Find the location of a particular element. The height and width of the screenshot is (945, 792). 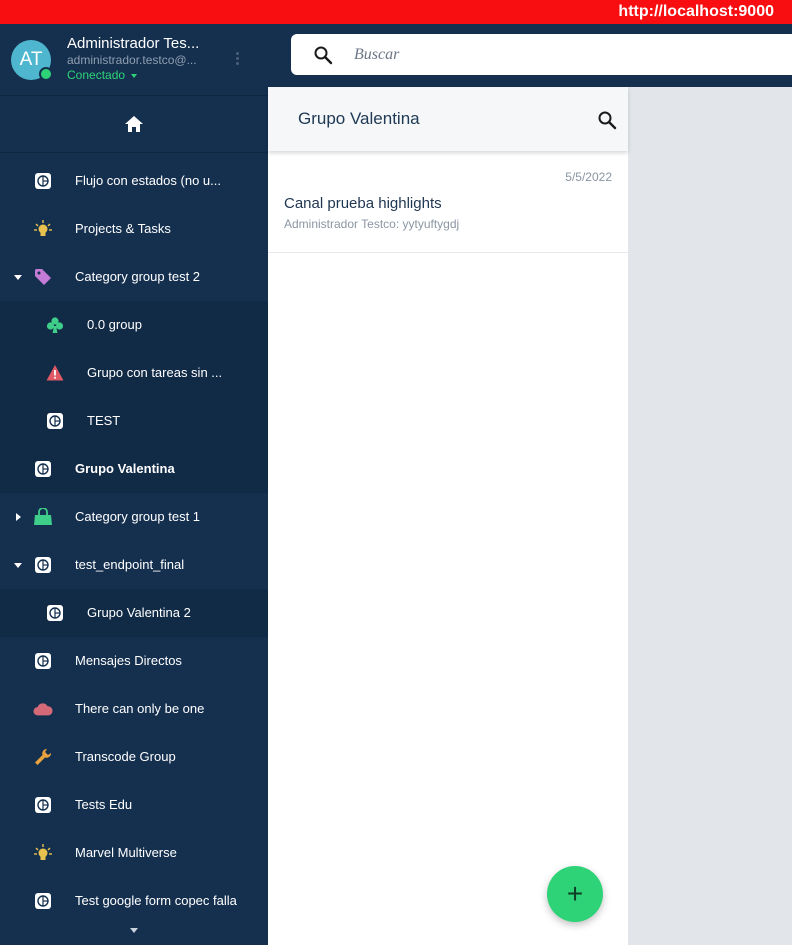

club-icon is located at coordinates (55, 325).